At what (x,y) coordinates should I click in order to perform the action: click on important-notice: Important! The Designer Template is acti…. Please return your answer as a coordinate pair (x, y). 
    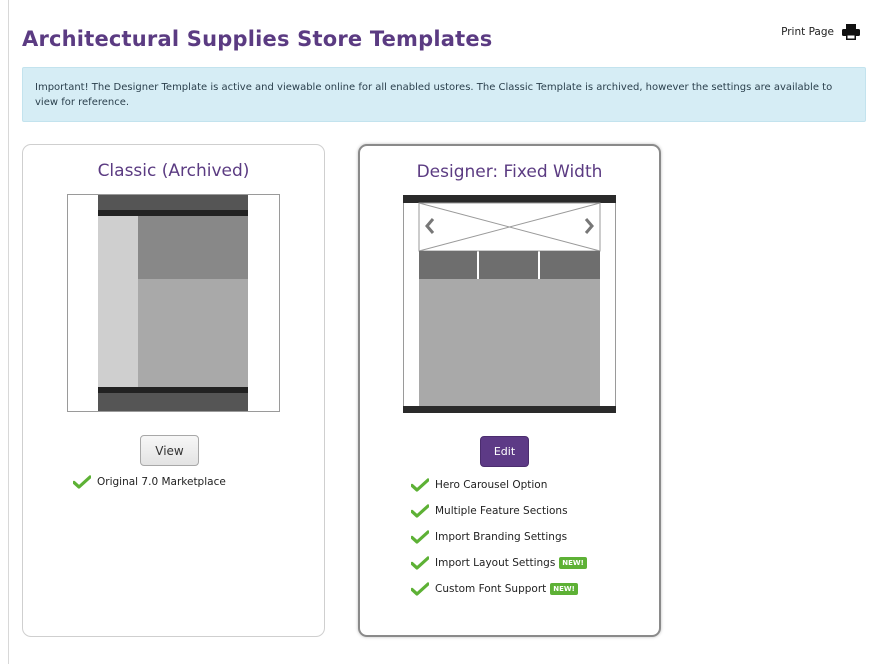
    Looking at the image, I should click on (444, 94).